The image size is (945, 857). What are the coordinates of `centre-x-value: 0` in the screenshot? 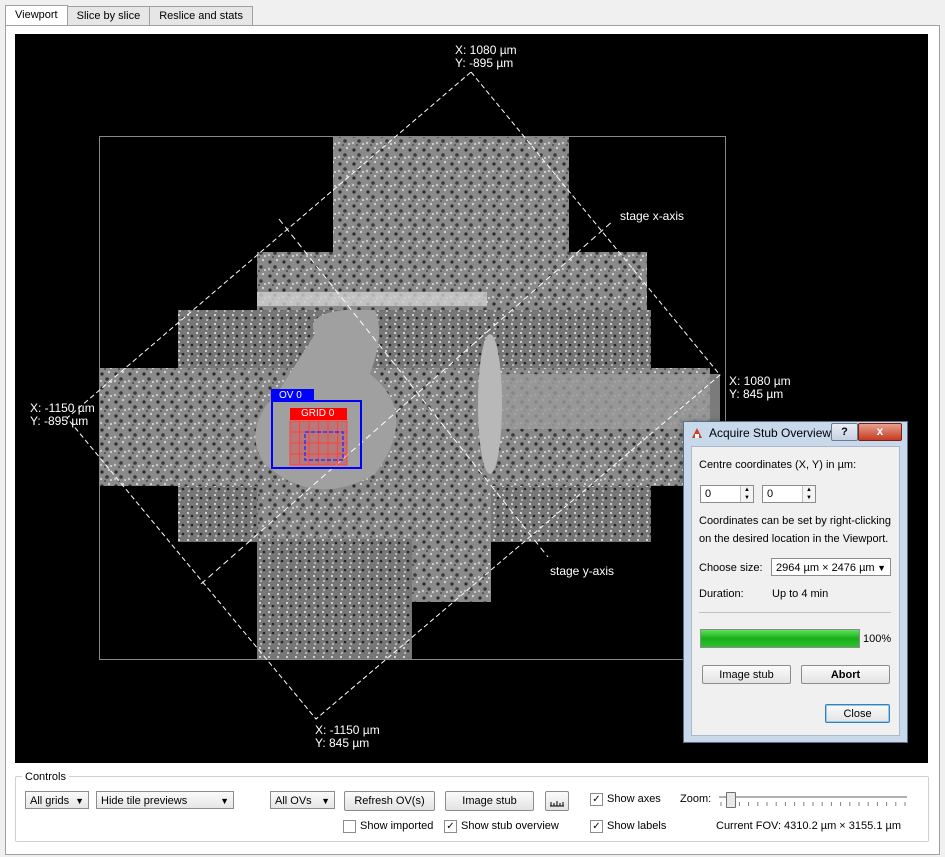 It's located at (708, 494).